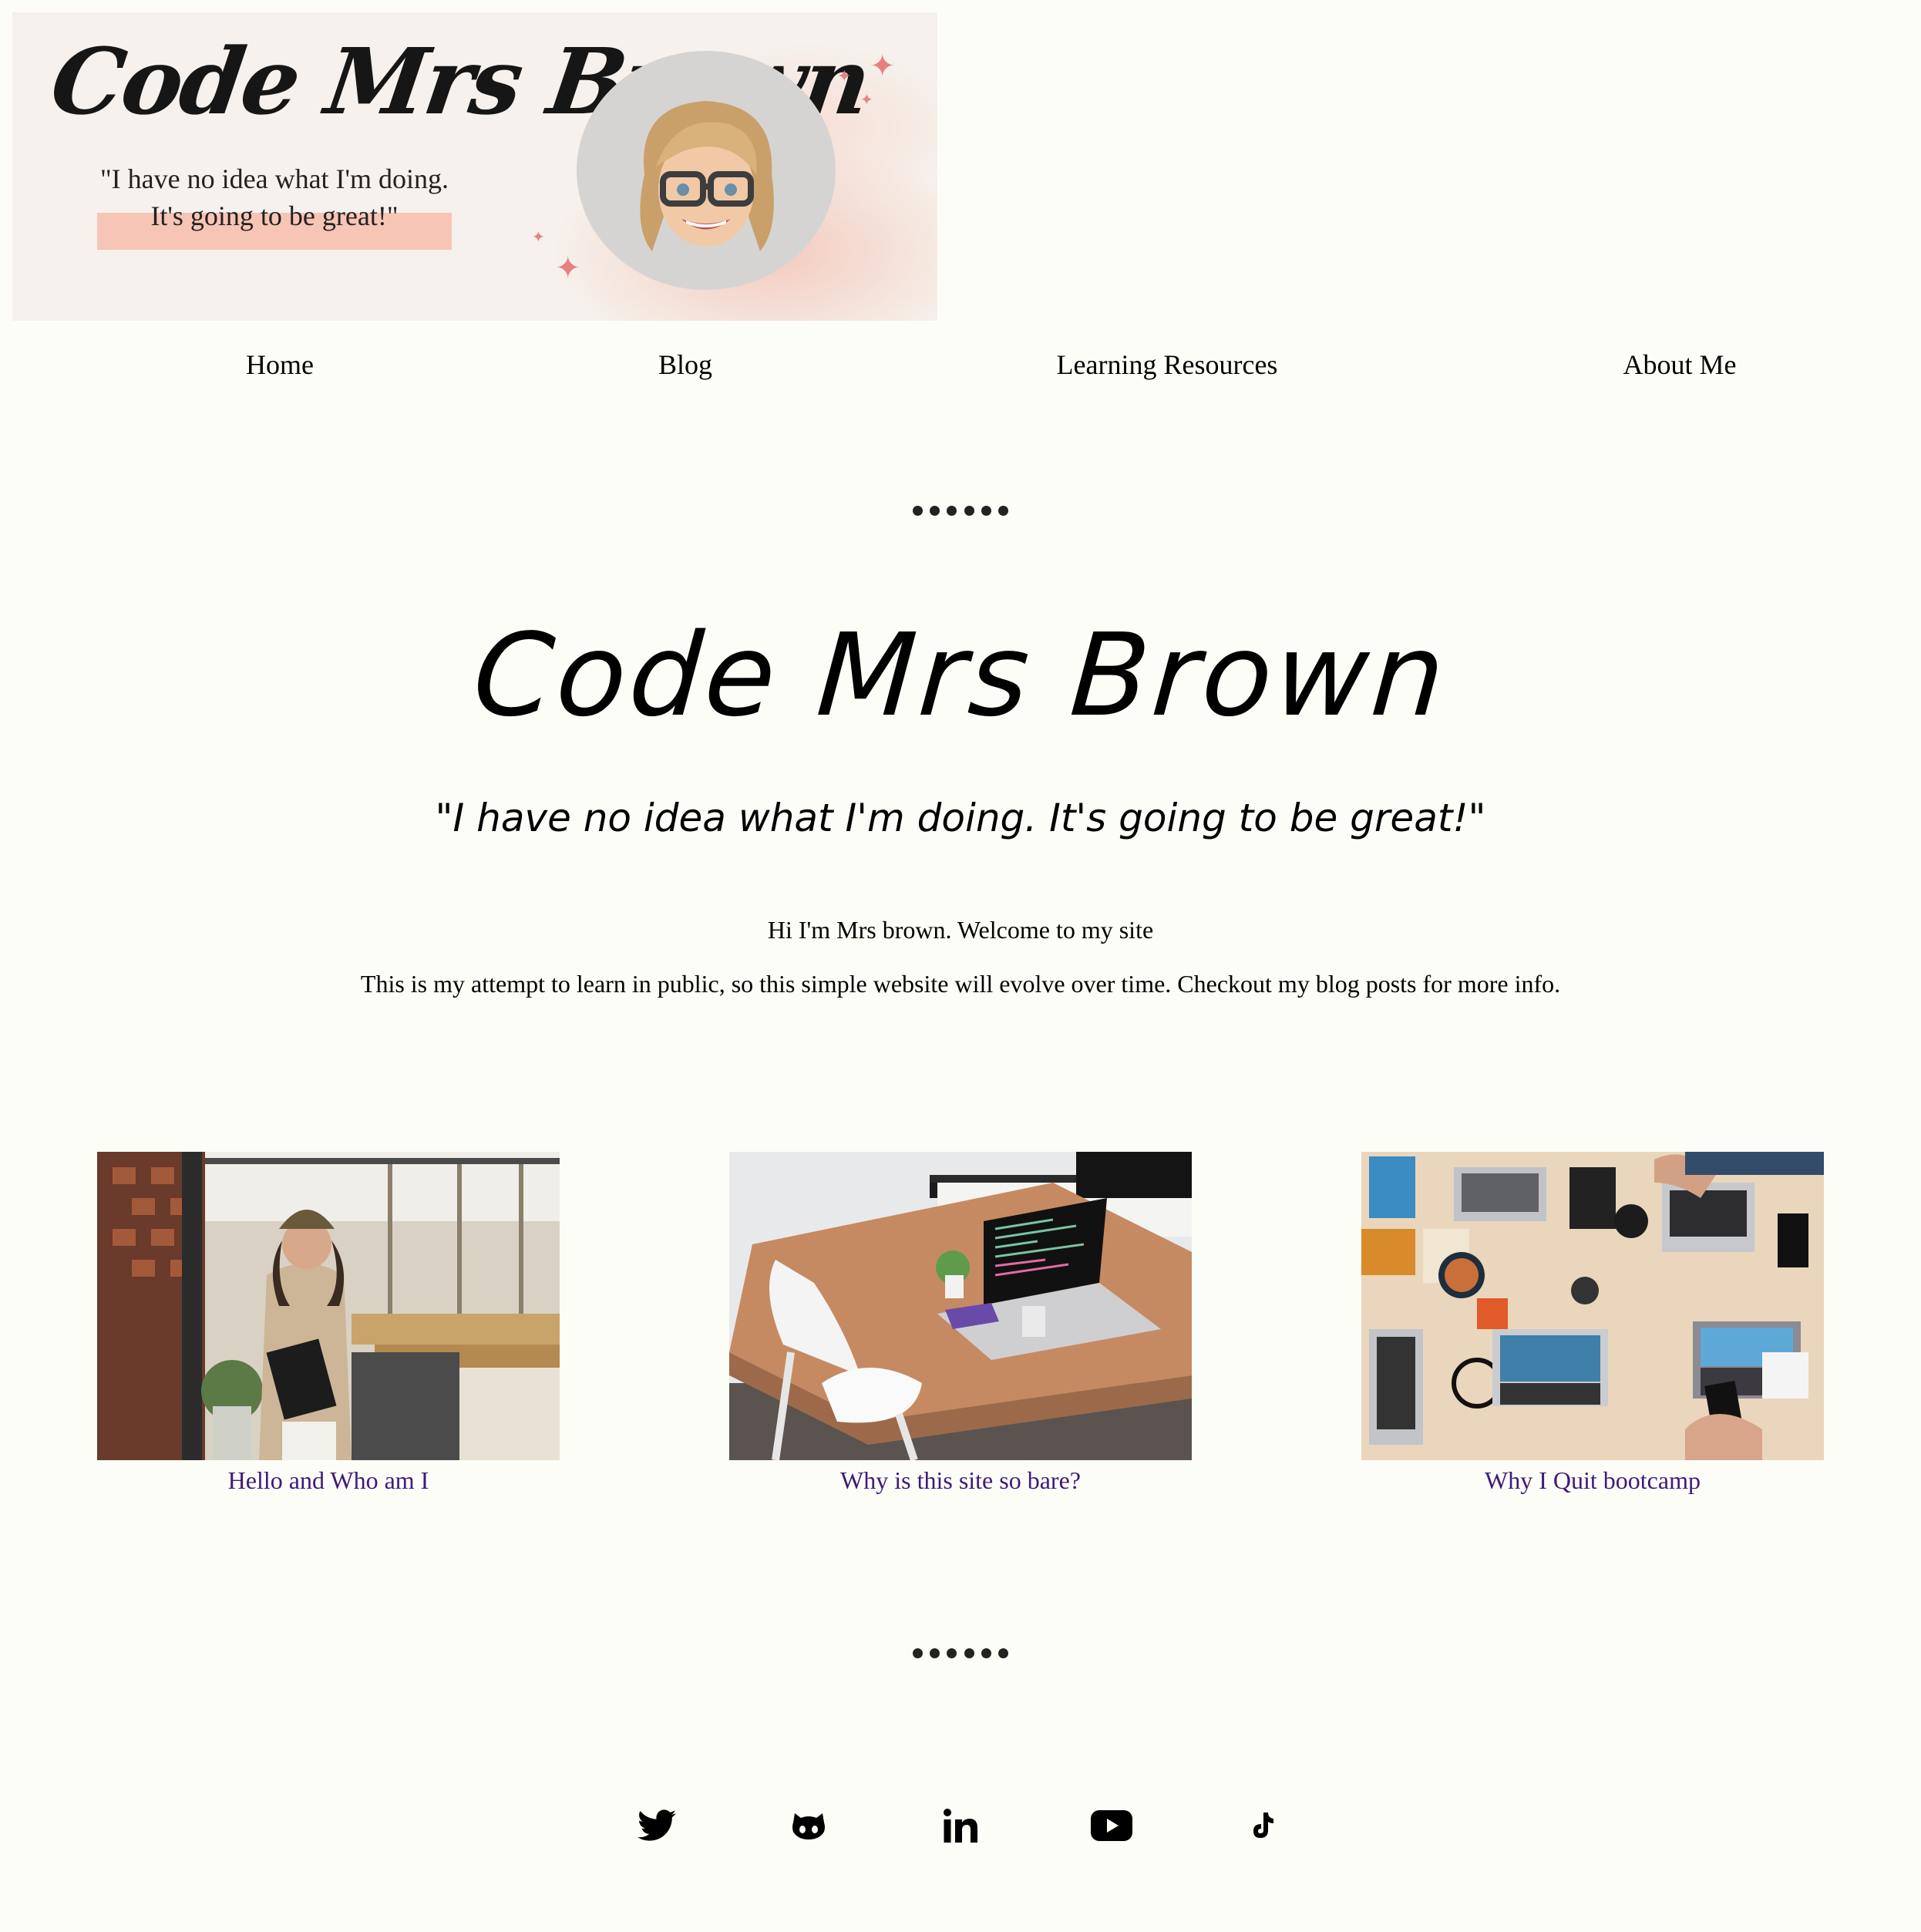 The height and width of the screenshot is (1932, 1921). What do you see at coordinates (1167, 364) in the screenshot?
I see `nav-learning-resources: Learning Resources` at bounding box center [1167, 364].